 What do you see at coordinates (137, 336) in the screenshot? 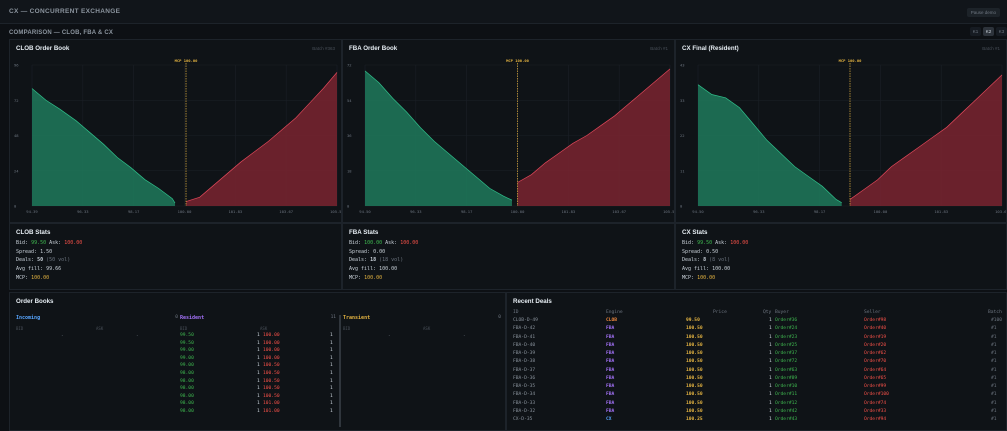
I see `incoming-ask-empty: -` at bounding box center [137, 336].